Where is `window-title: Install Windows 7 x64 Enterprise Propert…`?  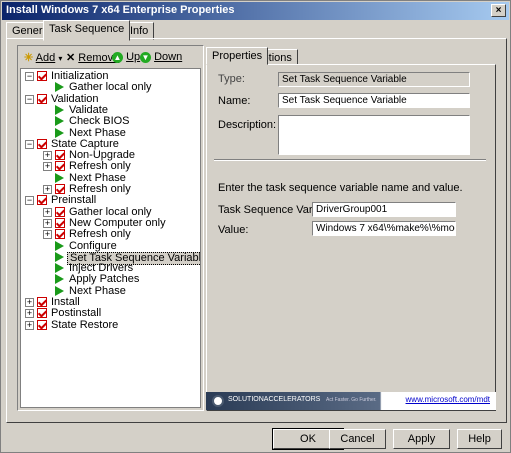 window-title: Install Windows 7 x64 Enterprise Propert… is located at coordinates (120, 10).